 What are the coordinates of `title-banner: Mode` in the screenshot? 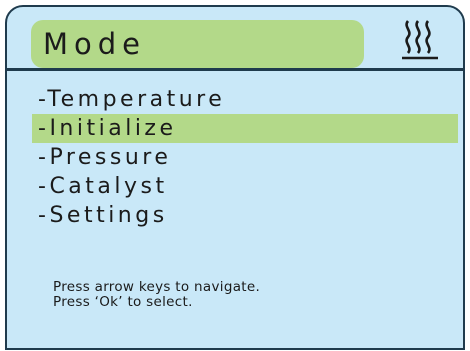 It's located at (197, 44).